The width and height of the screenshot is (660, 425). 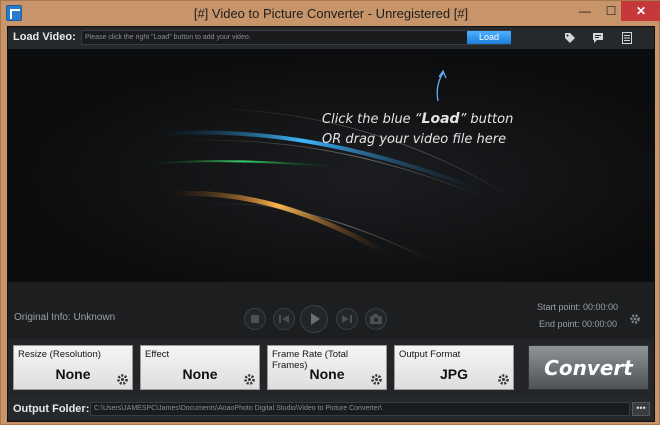 I want to click on list-icon, so click(x=627, y=38).